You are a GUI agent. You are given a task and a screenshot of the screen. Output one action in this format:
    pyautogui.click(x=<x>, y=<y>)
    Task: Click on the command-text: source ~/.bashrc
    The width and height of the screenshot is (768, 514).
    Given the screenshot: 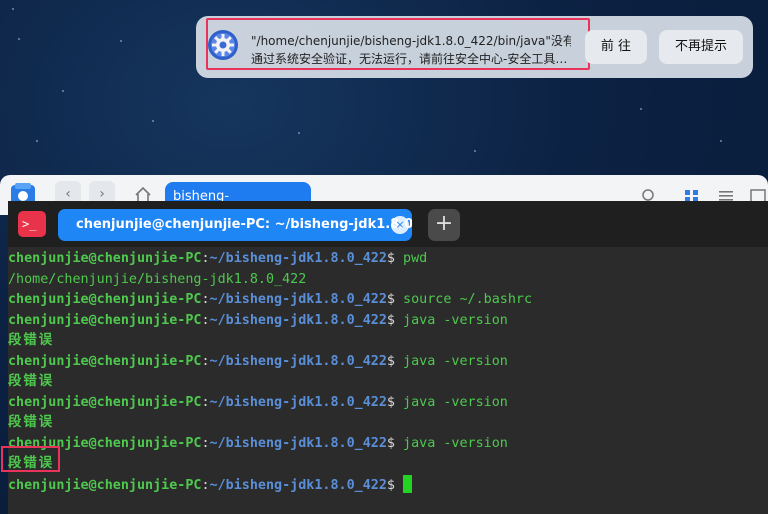 What is the action you would take?
    pyautogui.click(x=468, y=299)
    